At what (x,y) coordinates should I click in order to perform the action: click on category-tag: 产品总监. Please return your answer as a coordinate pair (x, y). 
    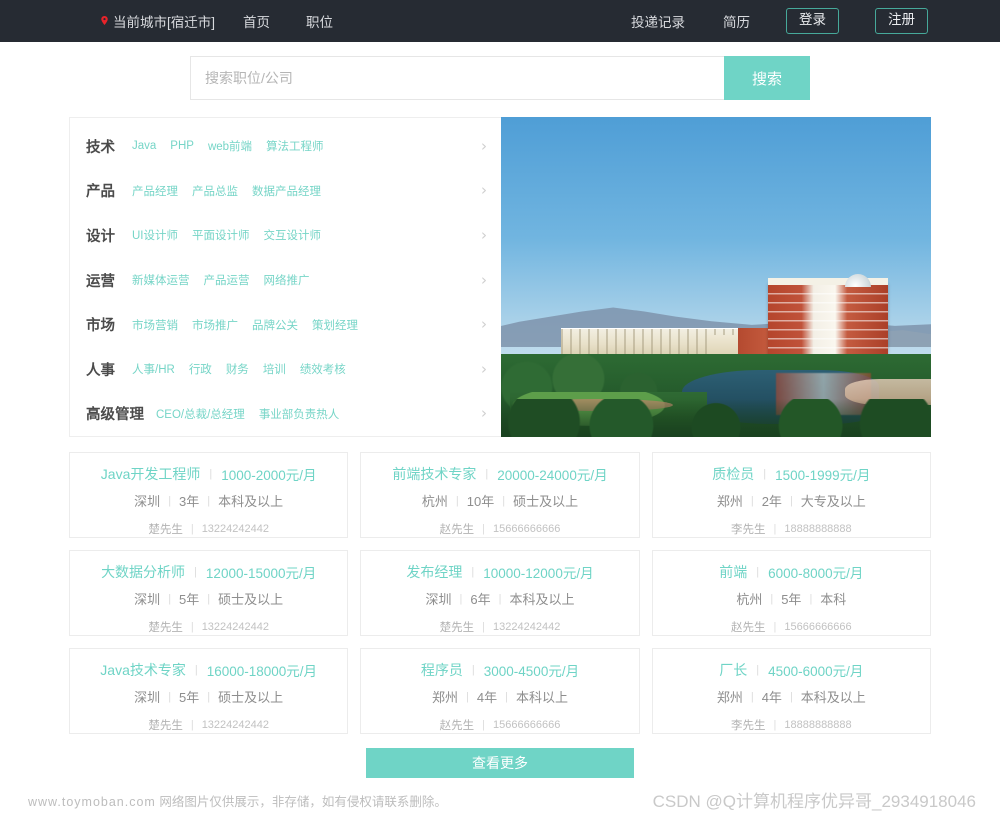
    Looking at the image, I should click on (215, 191).